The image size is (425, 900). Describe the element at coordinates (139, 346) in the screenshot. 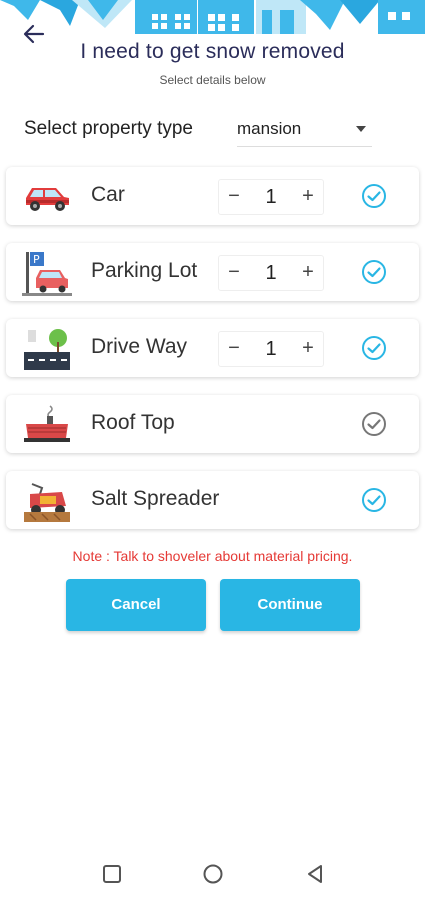

I see `service-label: Drive Way` at that location.